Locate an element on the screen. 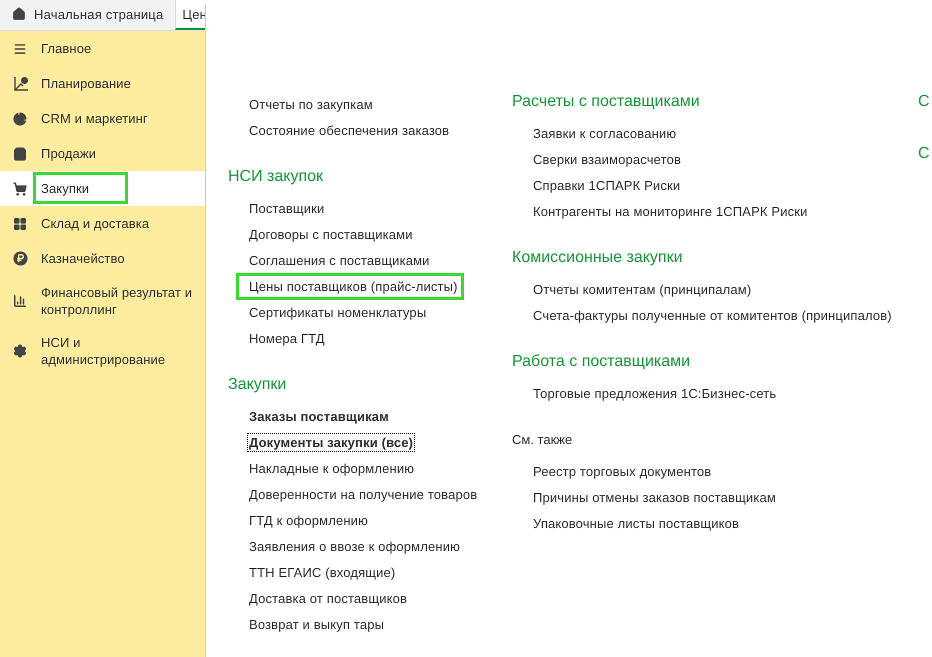 This screenshot has width=932, height=657. section-heading: Расчеты с поставщиками is located at coordinates (606, 102).